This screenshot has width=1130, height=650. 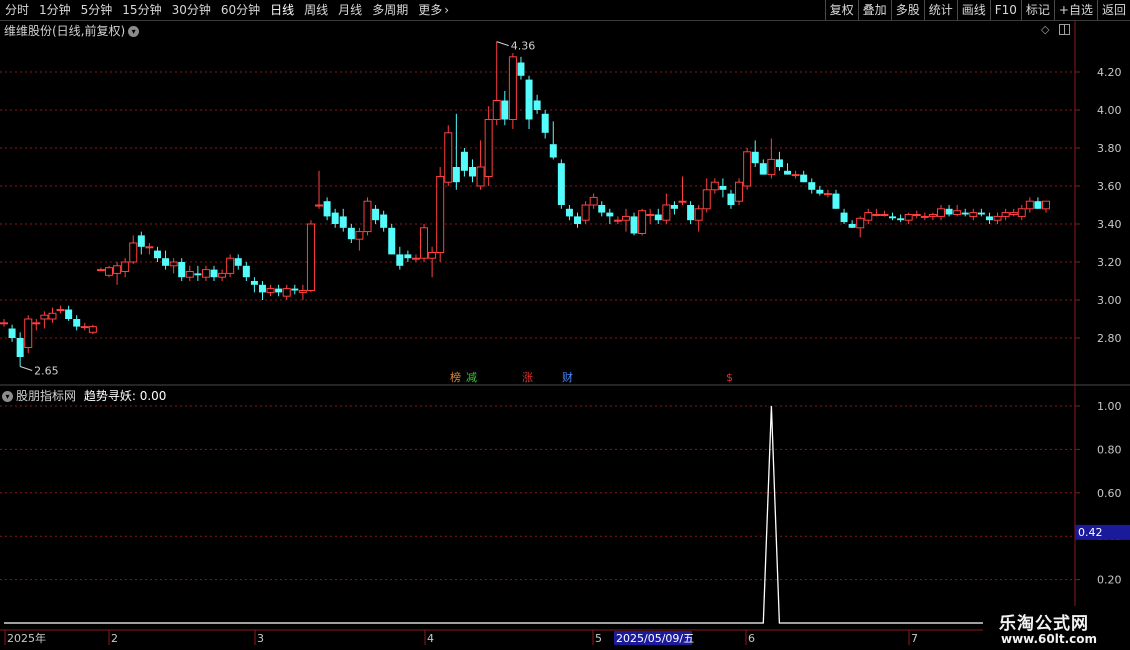 I want to click on toolbar-button-2: 多股, so click(x=907, y=10).